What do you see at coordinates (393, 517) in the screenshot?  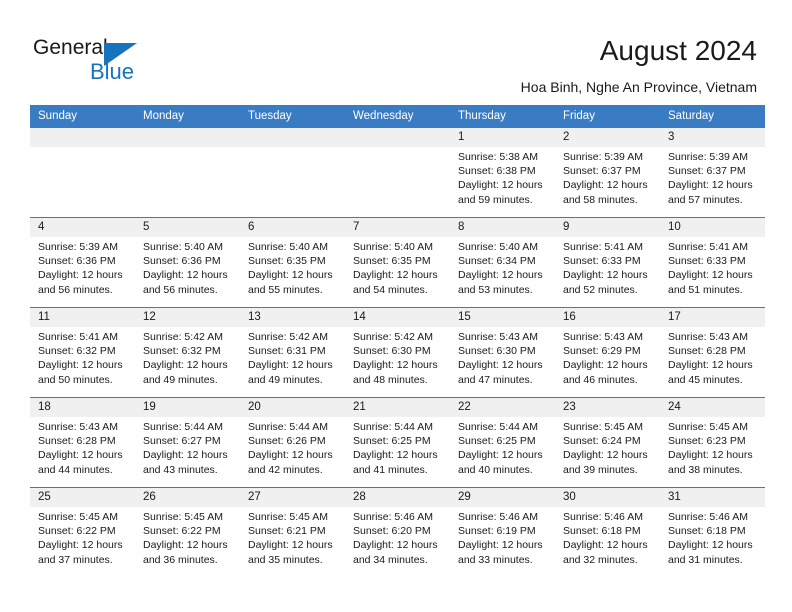 I see `sunrise-text: Sunrise: 5:46 AM` at bounding box center [393, 517].